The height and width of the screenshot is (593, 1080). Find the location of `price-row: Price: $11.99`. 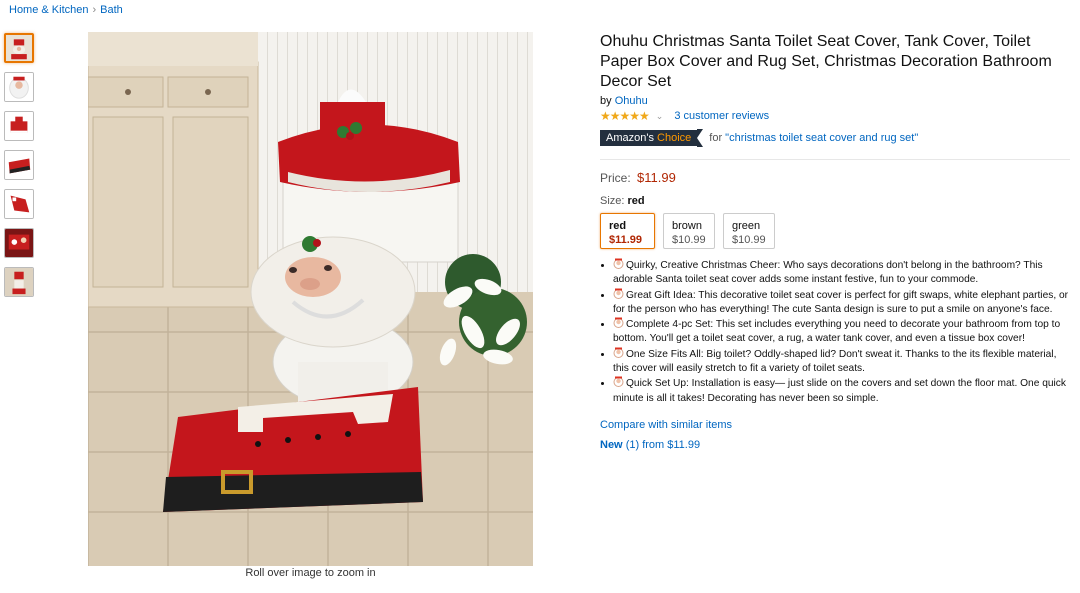

price-row: Price: $11.99 is located at coordinates (835, 177).